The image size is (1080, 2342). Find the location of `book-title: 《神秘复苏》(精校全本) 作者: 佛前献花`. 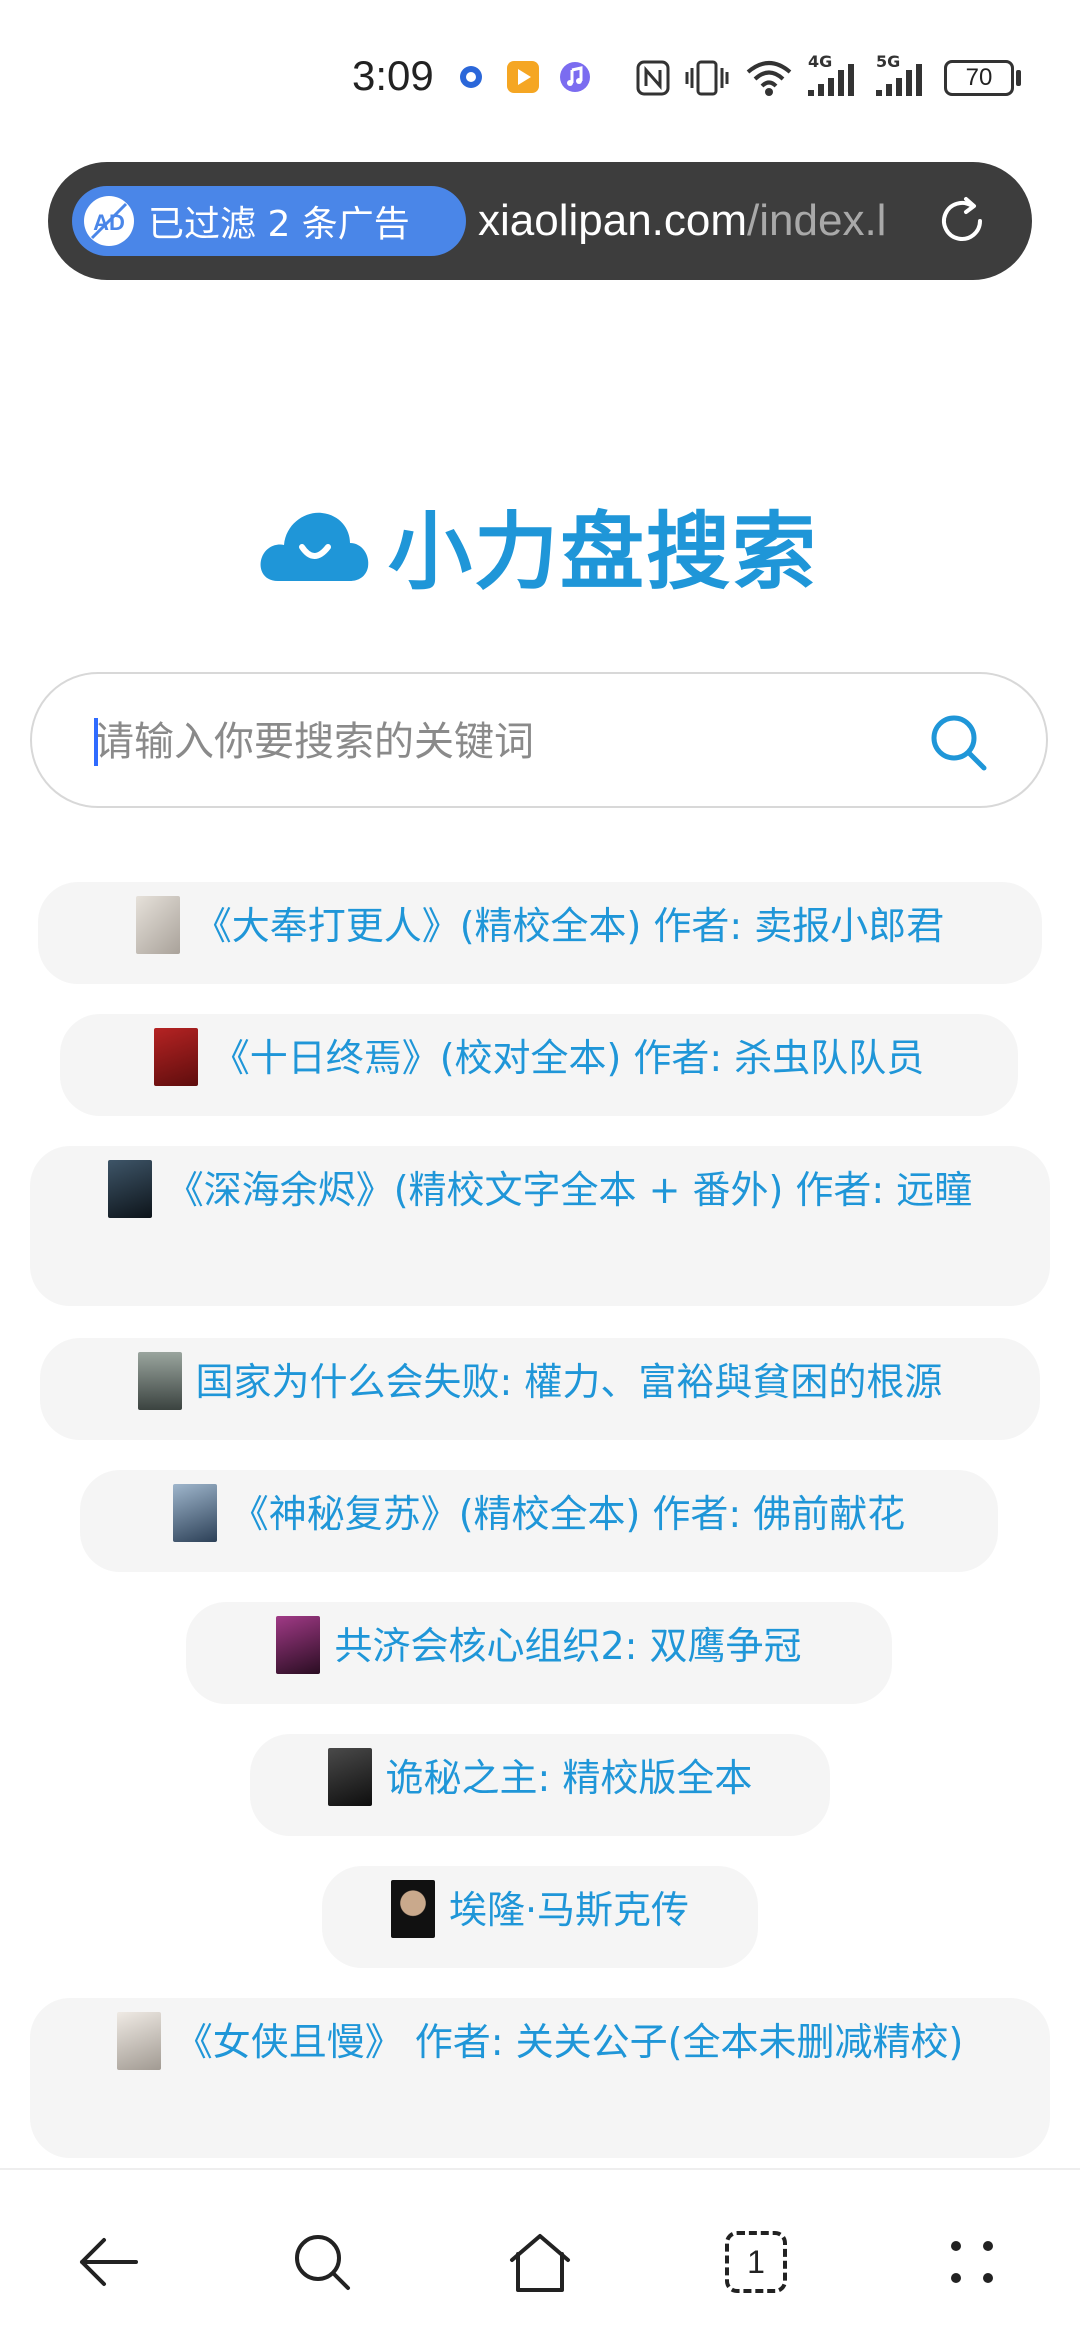

book-title: 《神秘复苏》(精校全本) 作者: 佛前献花 is located at coordinates (568, 1514).